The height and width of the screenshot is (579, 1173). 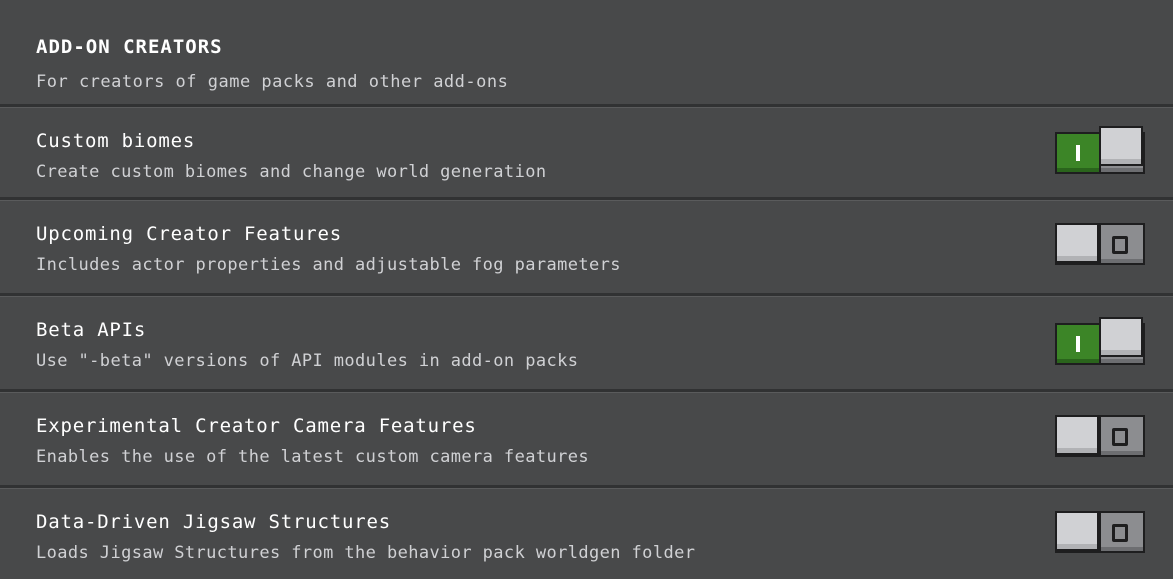 I want to click on section-title: ADD-ON CREATORS, so click(x=129, y=47).